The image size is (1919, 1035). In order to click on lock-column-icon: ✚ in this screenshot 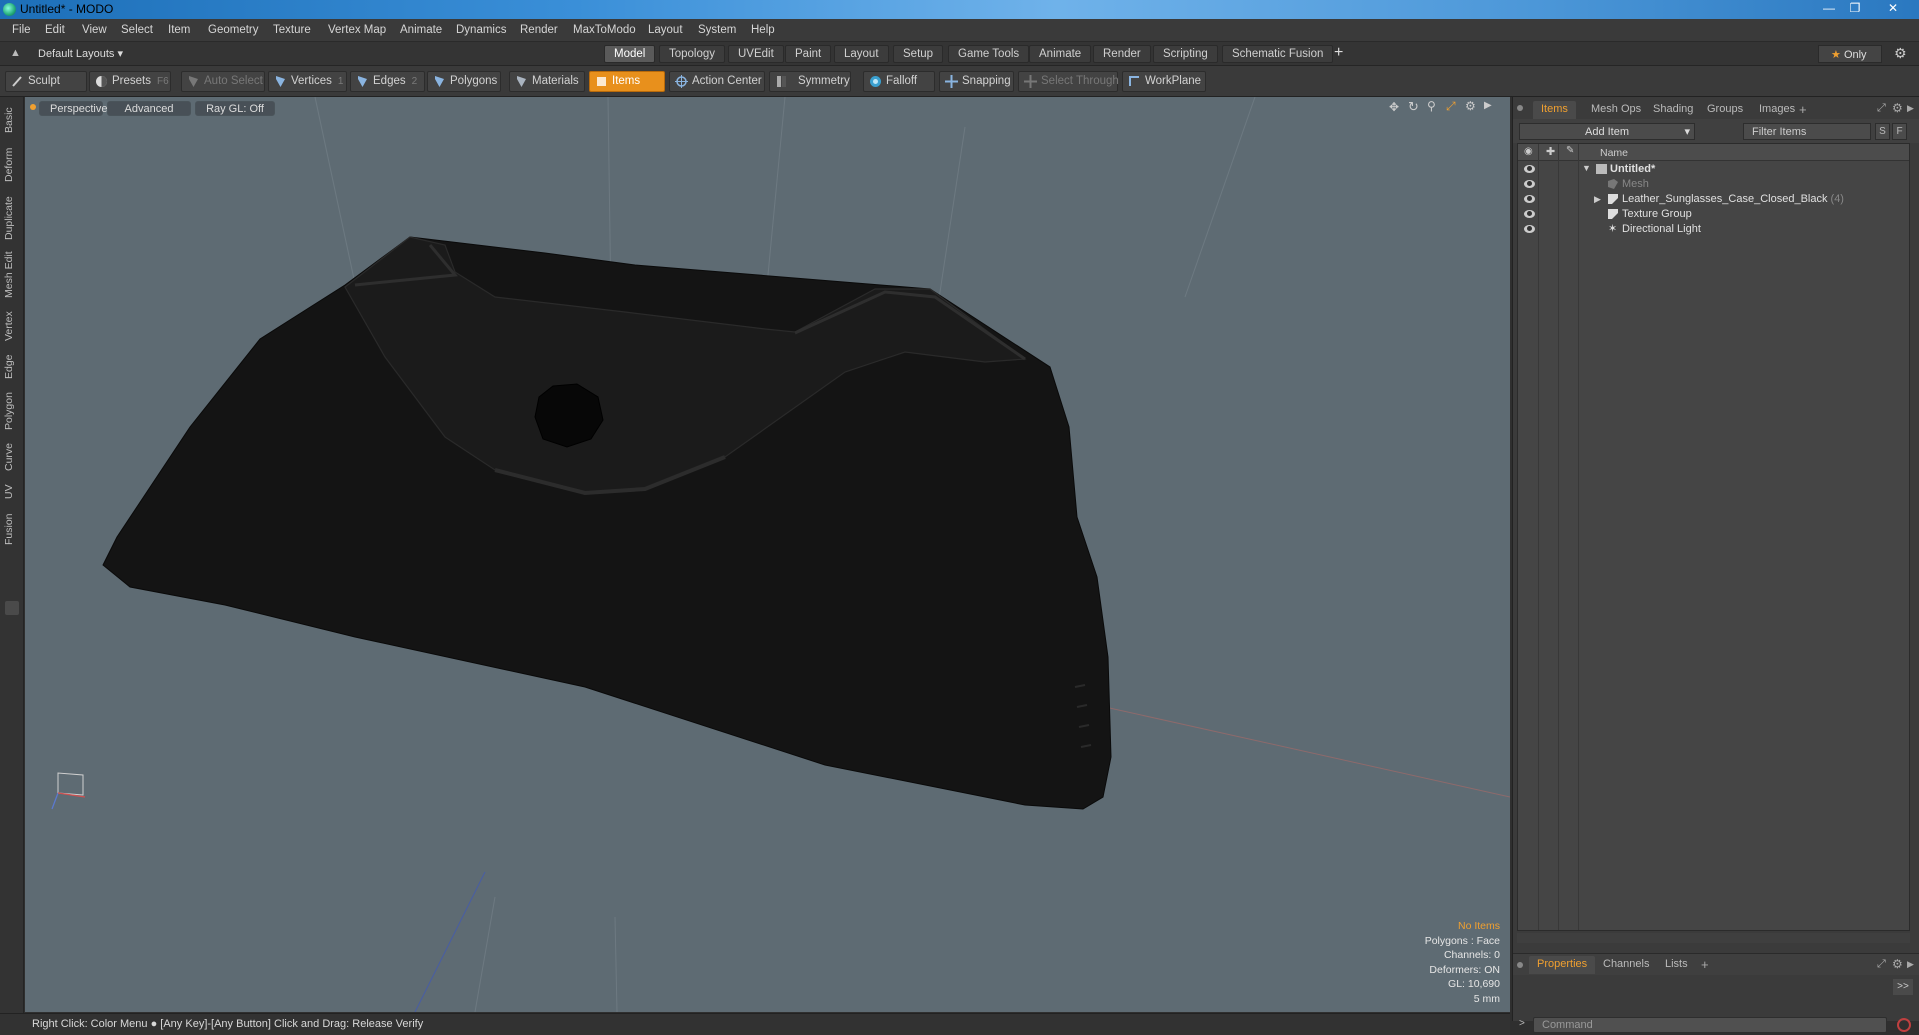, I will do `click(1550, 151)`.